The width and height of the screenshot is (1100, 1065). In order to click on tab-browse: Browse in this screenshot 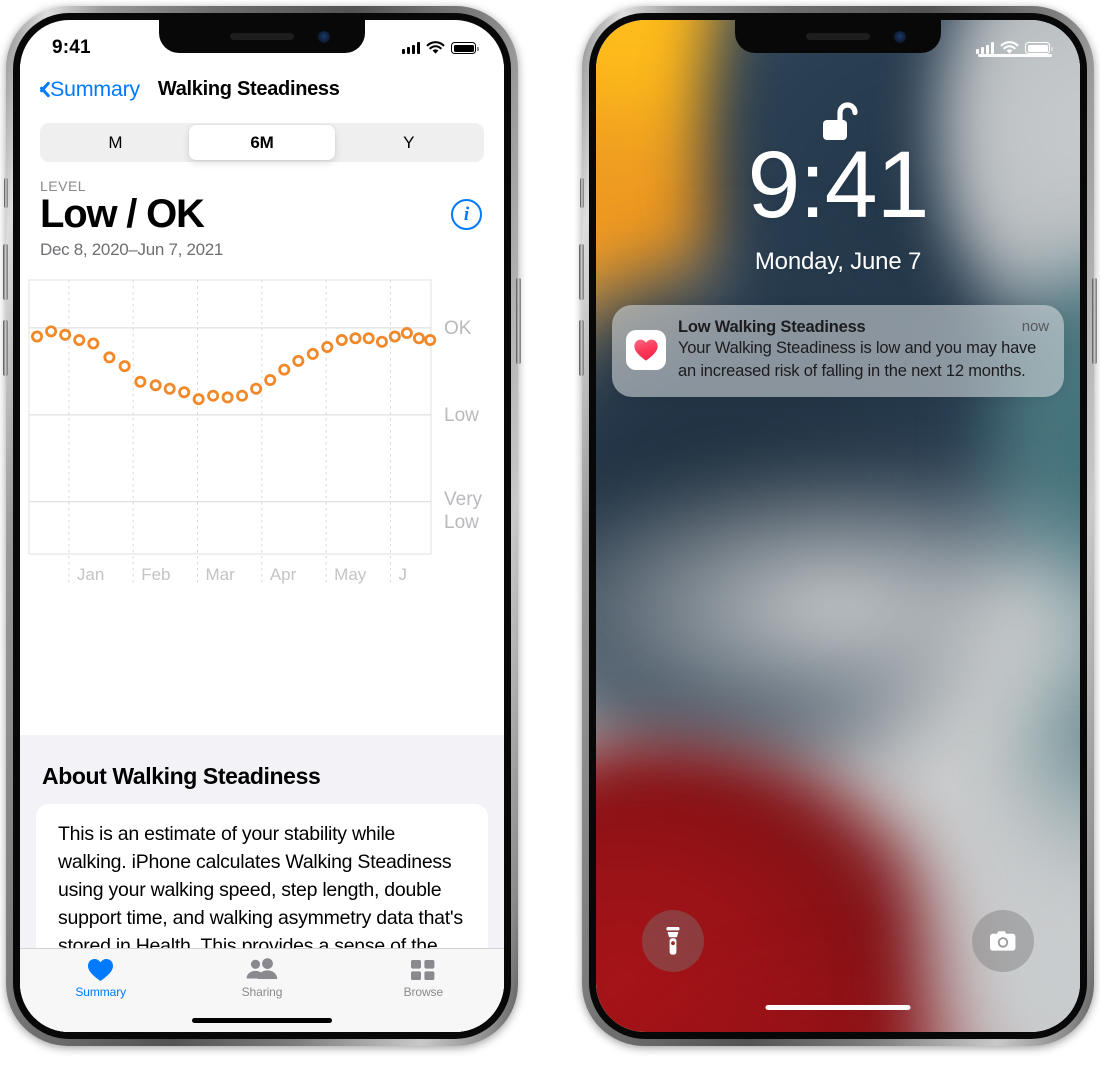, I will do `click(423, 978)`.